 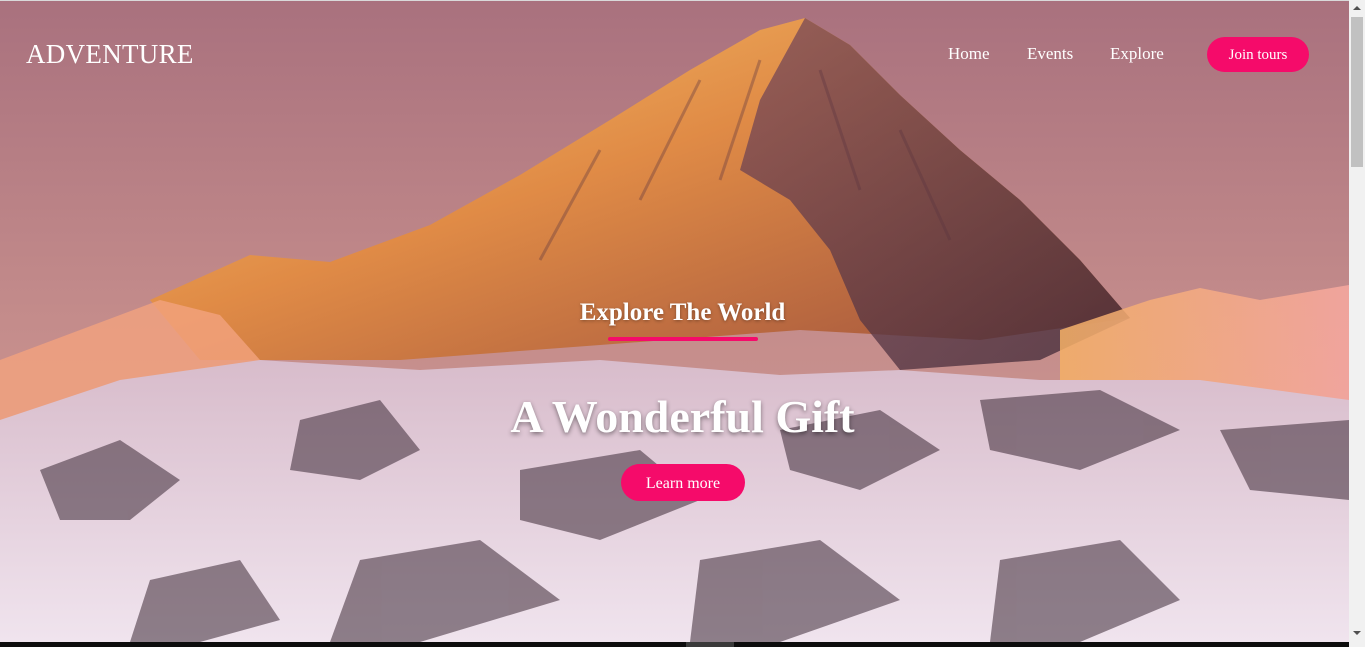 I want to click on nav-link-home: Home, so click(x=969, y=54).